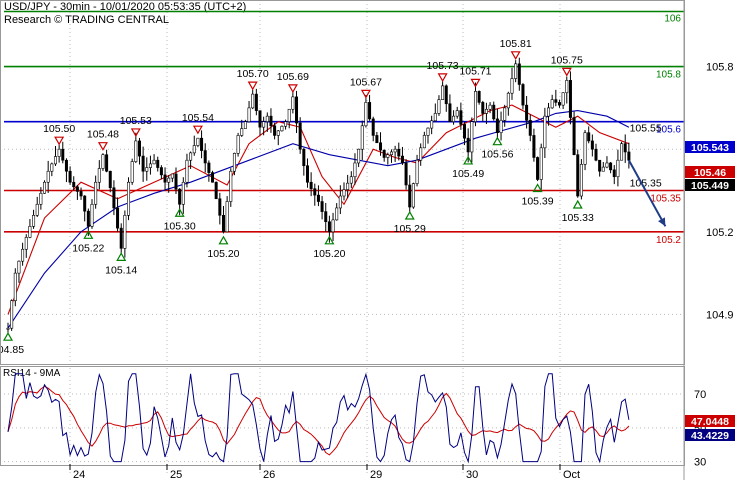 This screenshot has height=480, width=735. I want to click on level-label: 105.2, so click(668, 240).